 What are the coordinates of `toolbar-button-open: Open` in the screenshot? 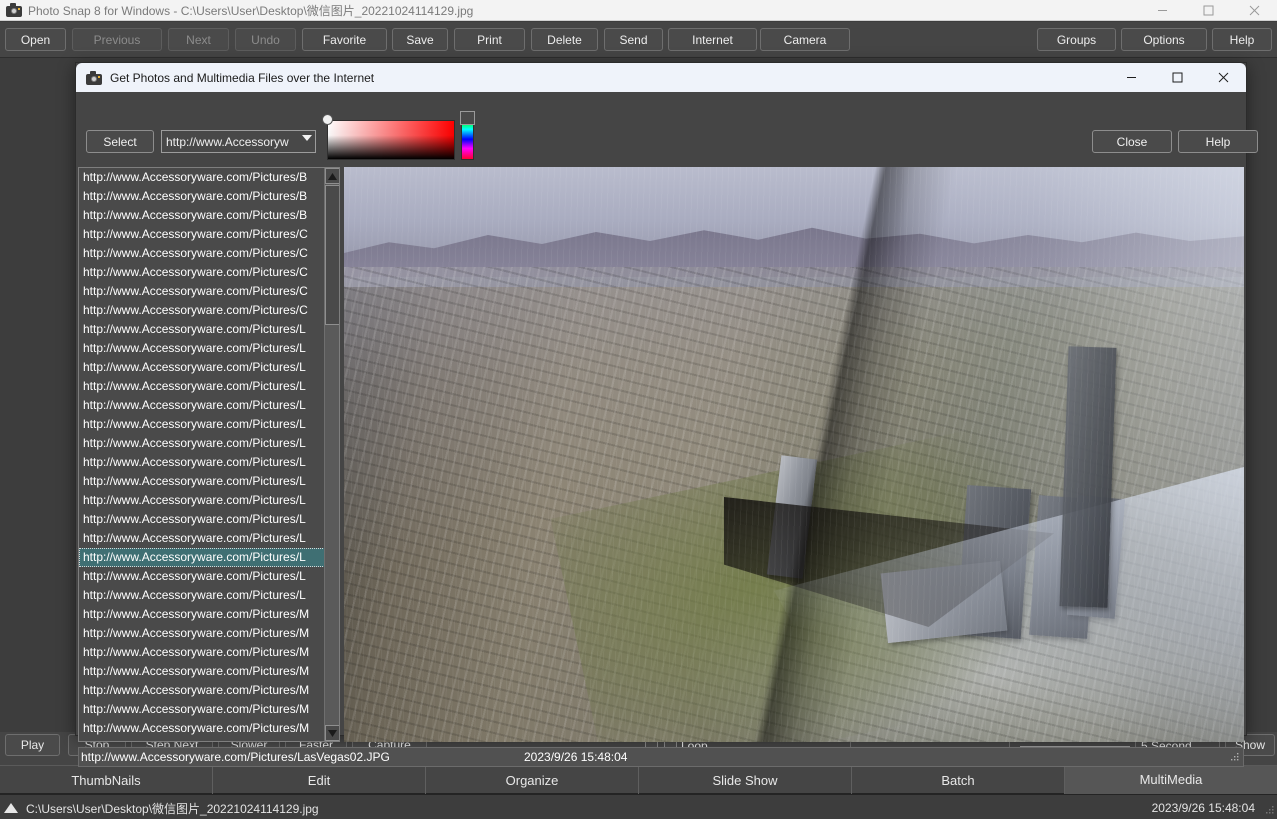 It's located at (35, 39).